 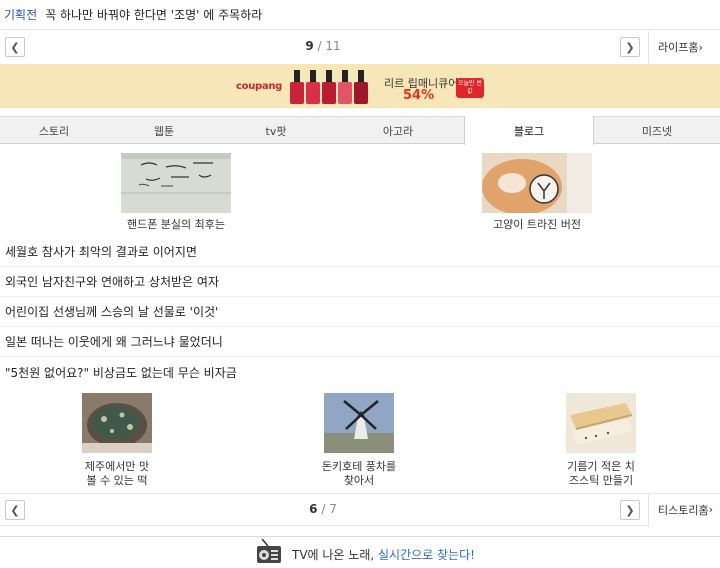 What do you see at coordinates (117, 423) in the screenshot?
I see `rice-cake-image` at bounding box center [117, 423].